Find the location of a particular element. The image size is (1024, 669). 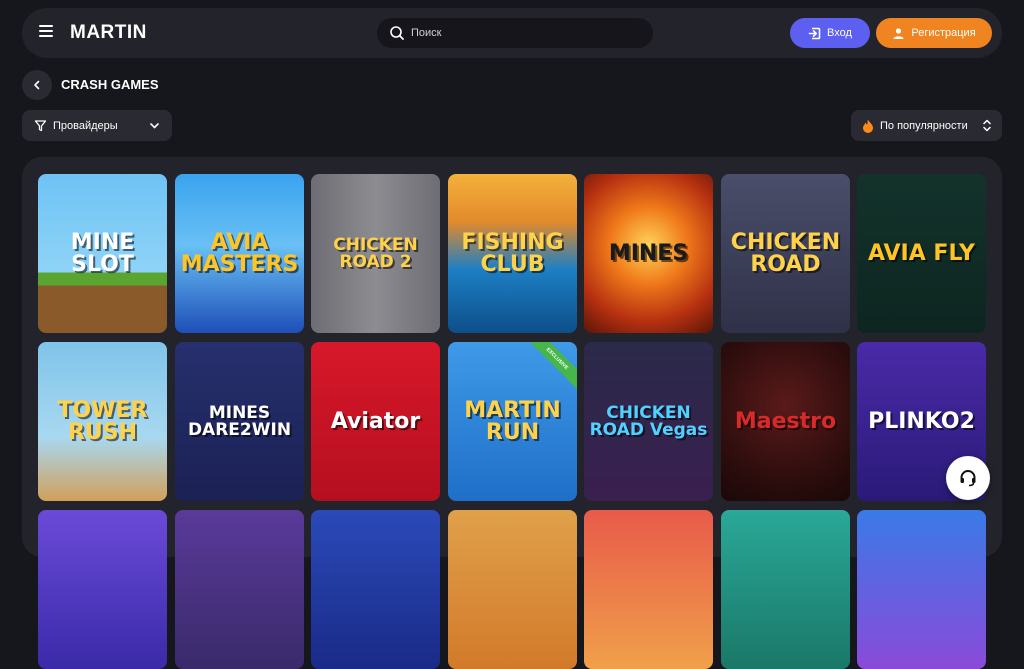

chevron-left-icon is located at coordinates (37, 85).